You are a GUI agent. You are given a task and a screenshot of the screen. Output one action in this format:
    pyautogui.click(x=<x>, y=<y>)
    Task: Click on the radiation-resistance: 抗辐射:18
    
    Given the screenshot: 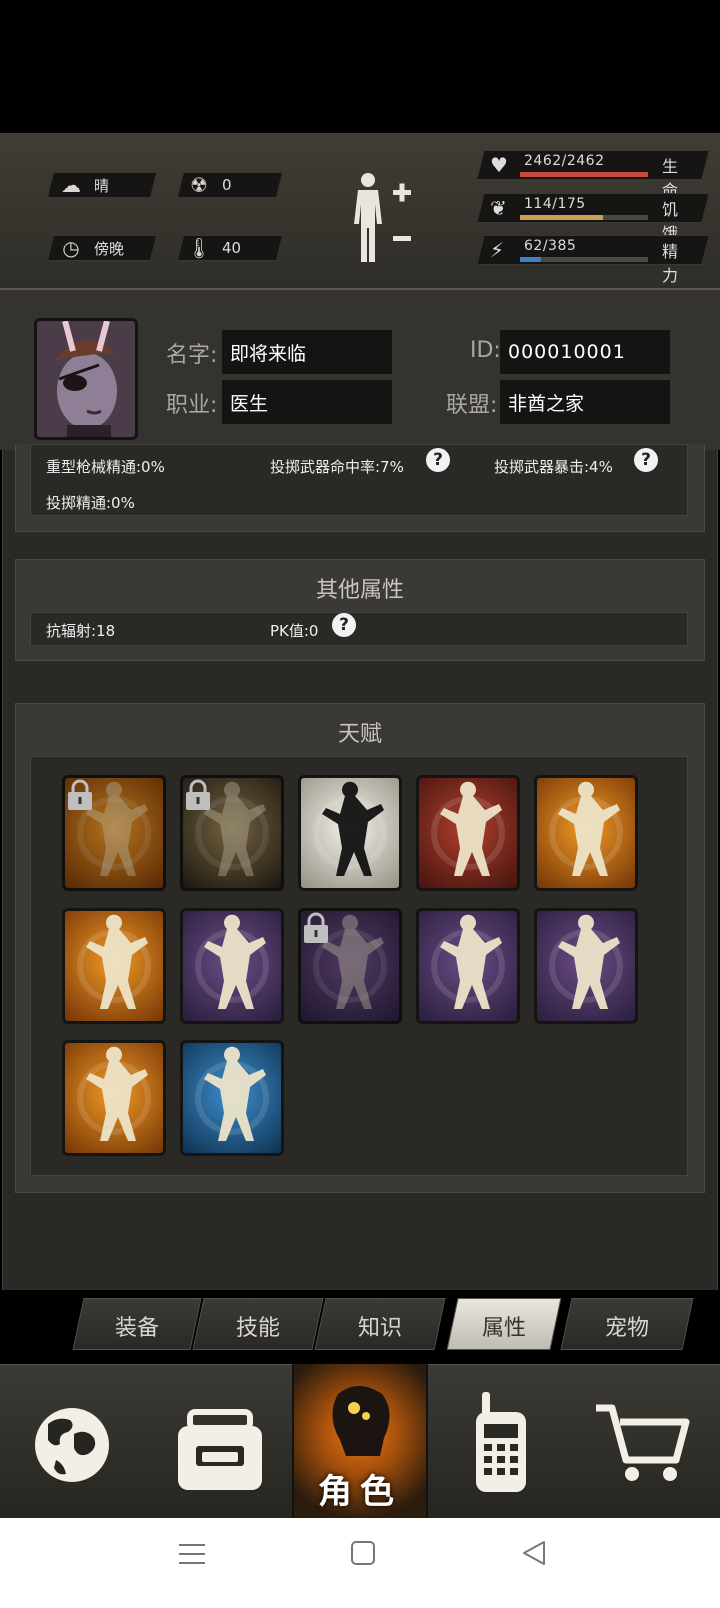 What is the action you would take?
    pyautogui.click(x=81, y=631)
    